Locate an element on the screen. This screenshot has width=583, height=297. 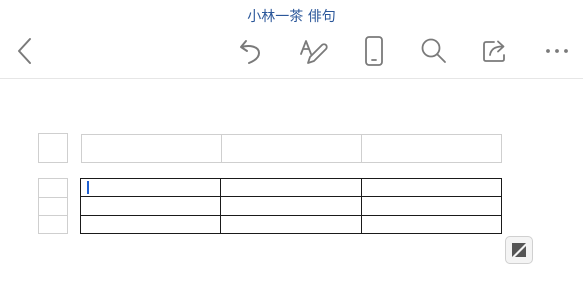
draw-button is located at coordinates (313, 51).